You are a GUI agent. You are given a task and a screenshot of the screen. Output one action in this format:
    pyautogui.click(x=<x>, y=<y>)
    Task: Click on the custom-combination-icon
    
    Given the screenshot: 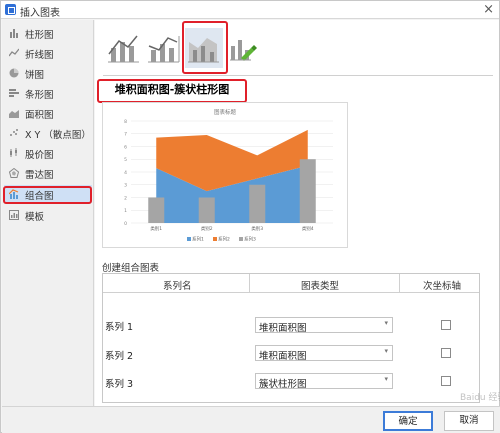 What is the action you would take?
    pyautogui.click(x=243, y=50)
    